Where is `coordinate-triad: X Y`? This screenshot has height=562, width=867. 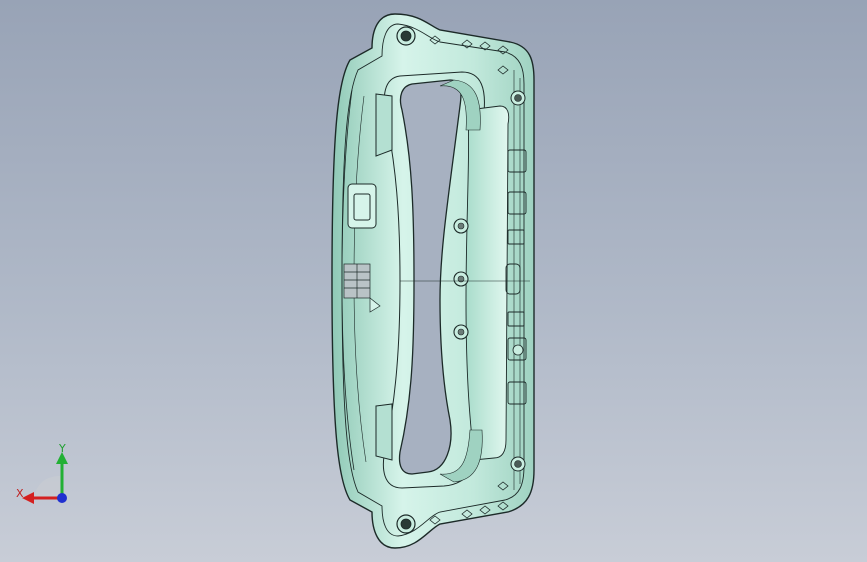
coordinate-triad: X Y is located at coordinates (47, 475).